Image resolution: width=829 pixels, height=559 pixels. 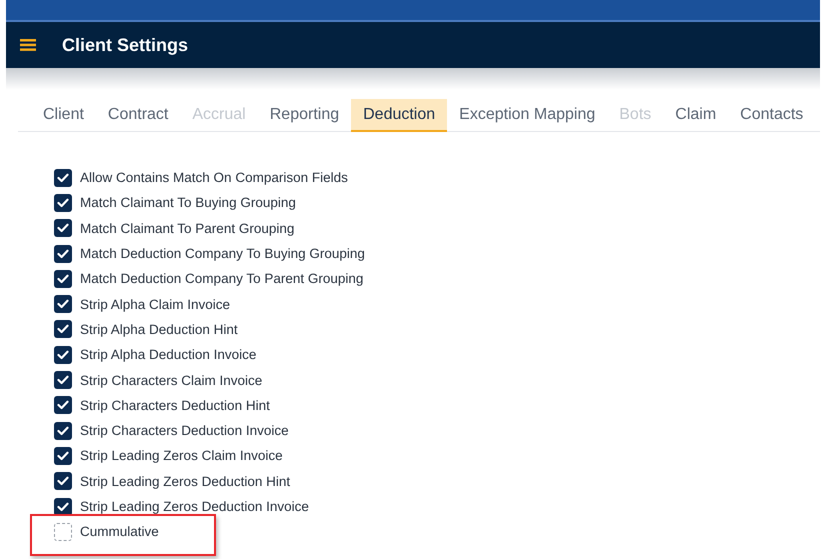 What do you see at coordinates (185, 481) in the screenshot?
I see `checkbox-label: Strip Leading Zeros Deduction Hint` at bounding box center [185, 481].